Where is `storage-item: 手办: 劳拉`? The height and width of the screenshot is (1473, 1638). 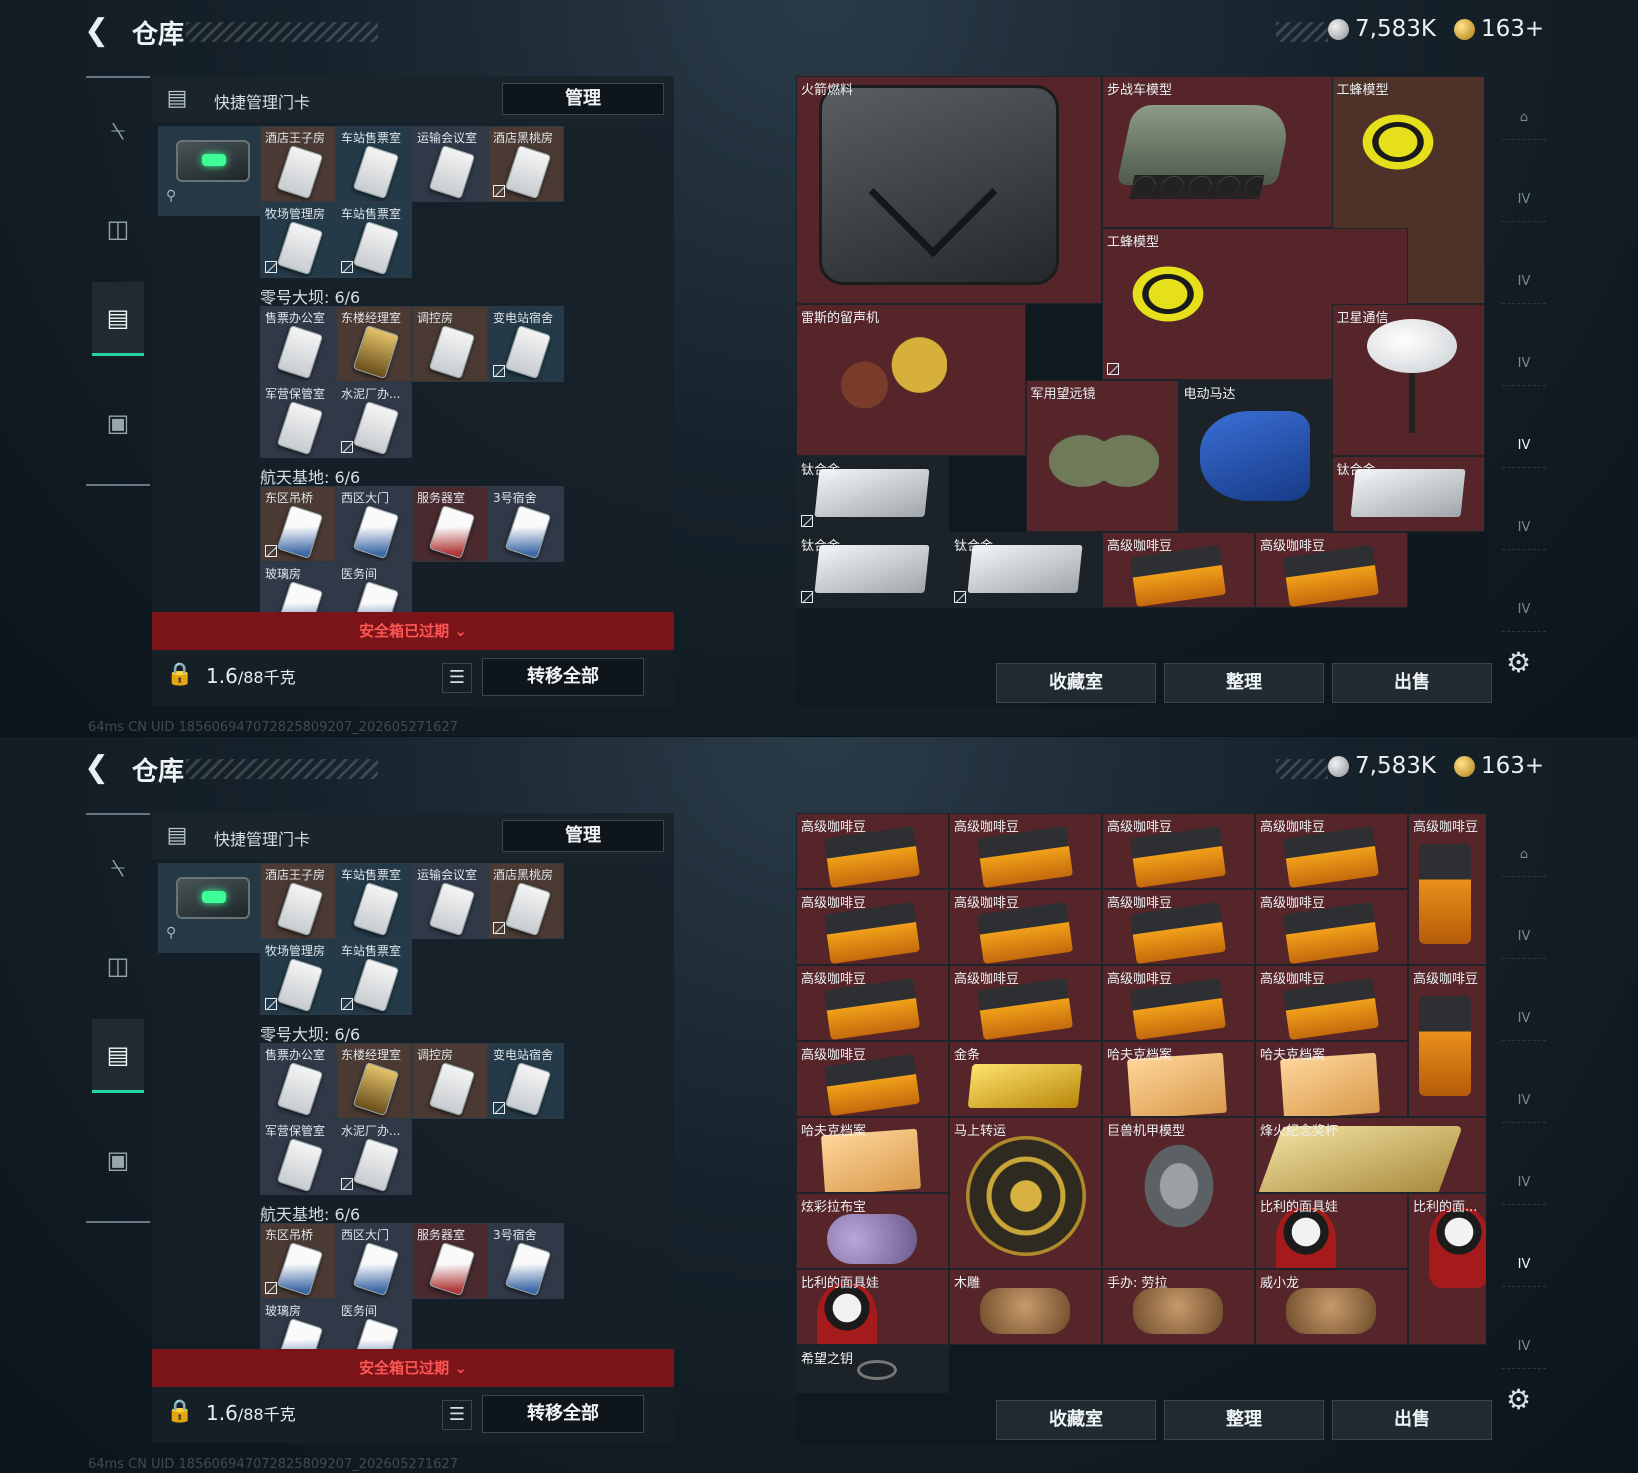
storage-item: 手办: 劳拉 is located at coordinates (1178, 1307).